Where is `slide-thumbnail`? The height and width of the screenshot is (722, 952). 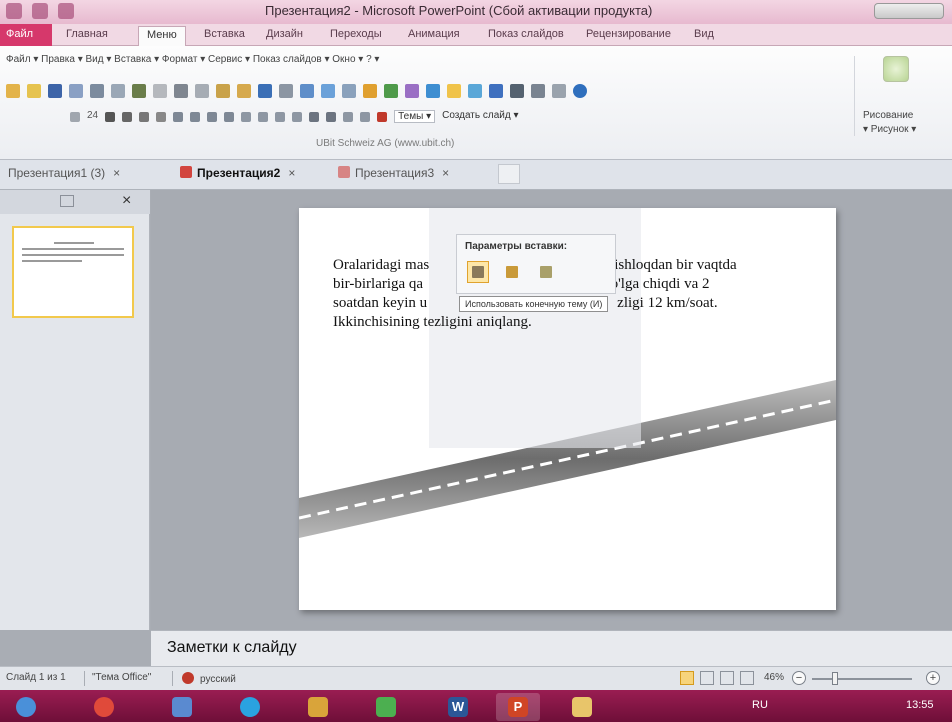
slide-thumbnail is located at coordinates (73, 272).